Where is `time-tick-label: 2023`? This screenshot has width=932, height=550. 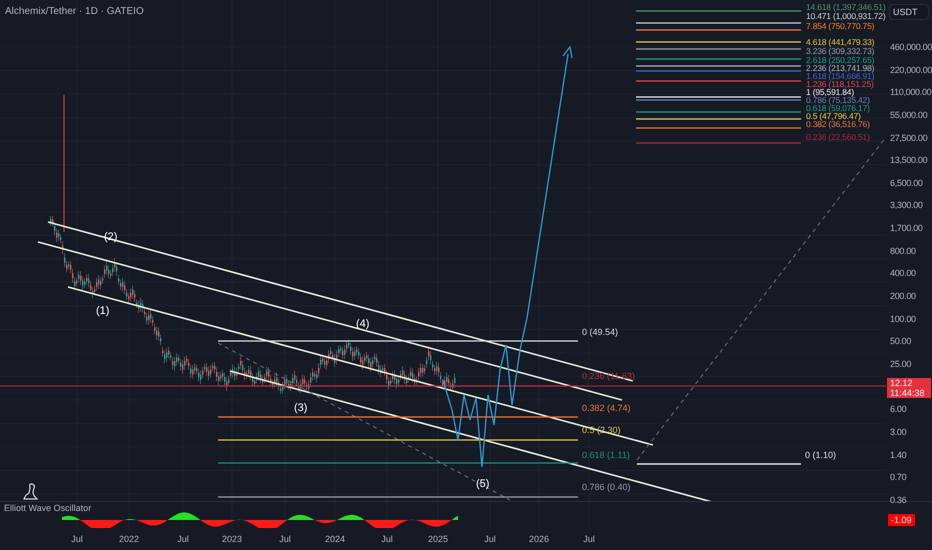
time-tick-label: 2023 is located at coordinates (232, 539).